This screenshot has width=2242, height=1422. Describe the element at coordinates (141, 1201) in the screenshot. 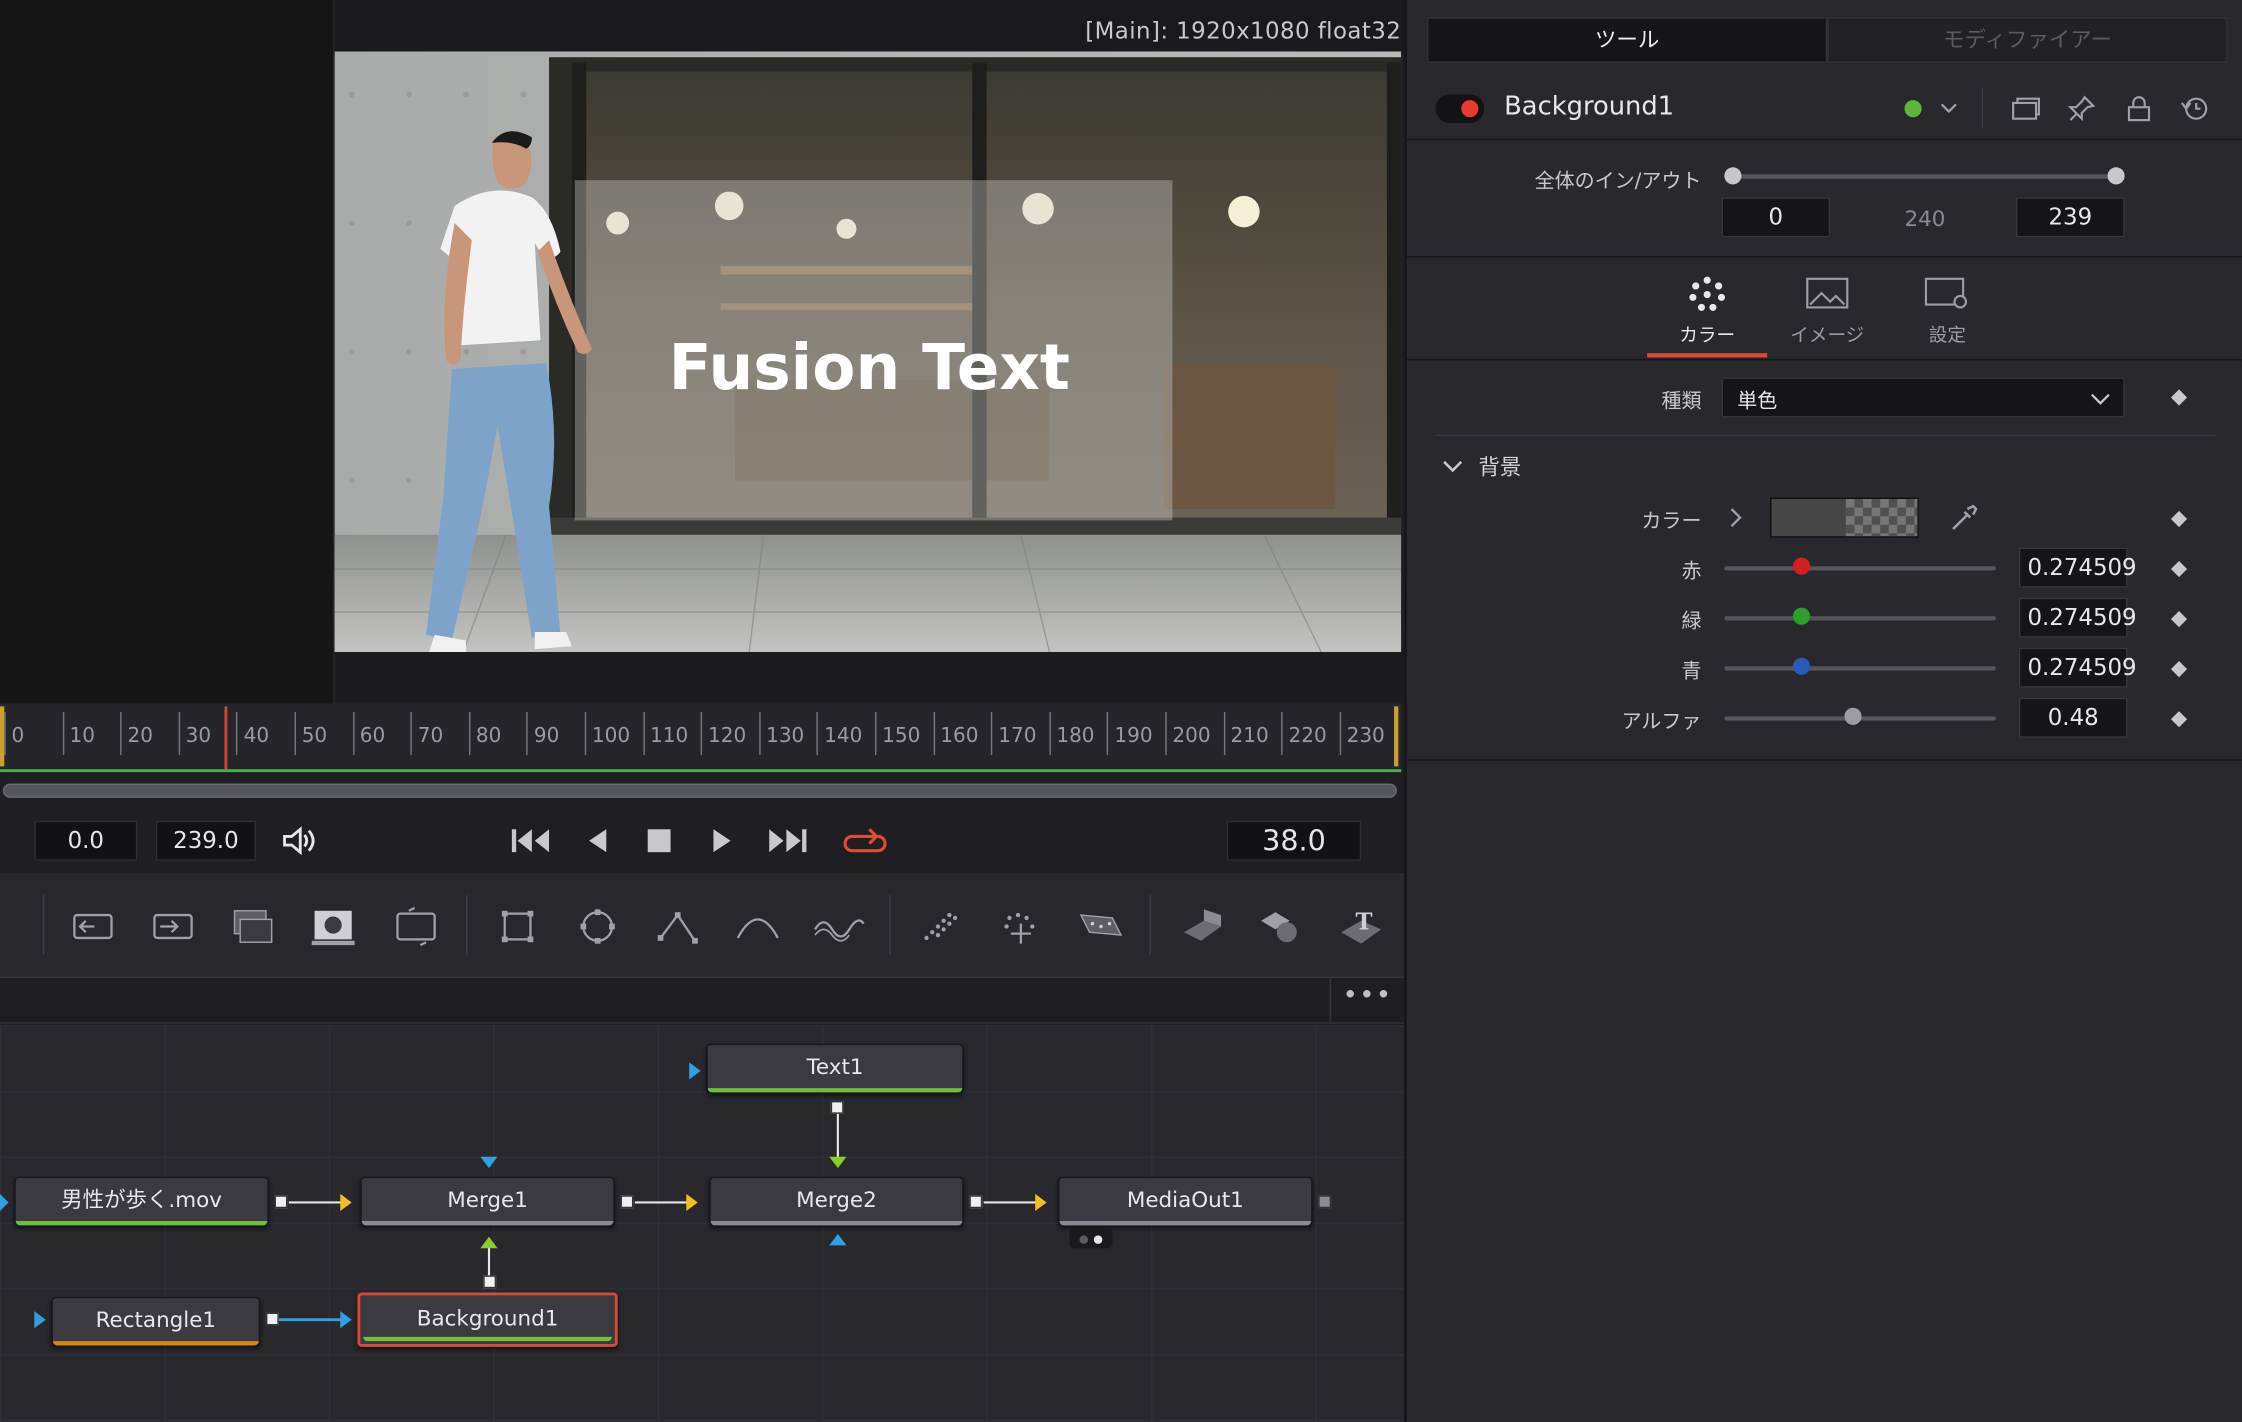

I see `node-clip: 男性が歩く.mov` at that location.